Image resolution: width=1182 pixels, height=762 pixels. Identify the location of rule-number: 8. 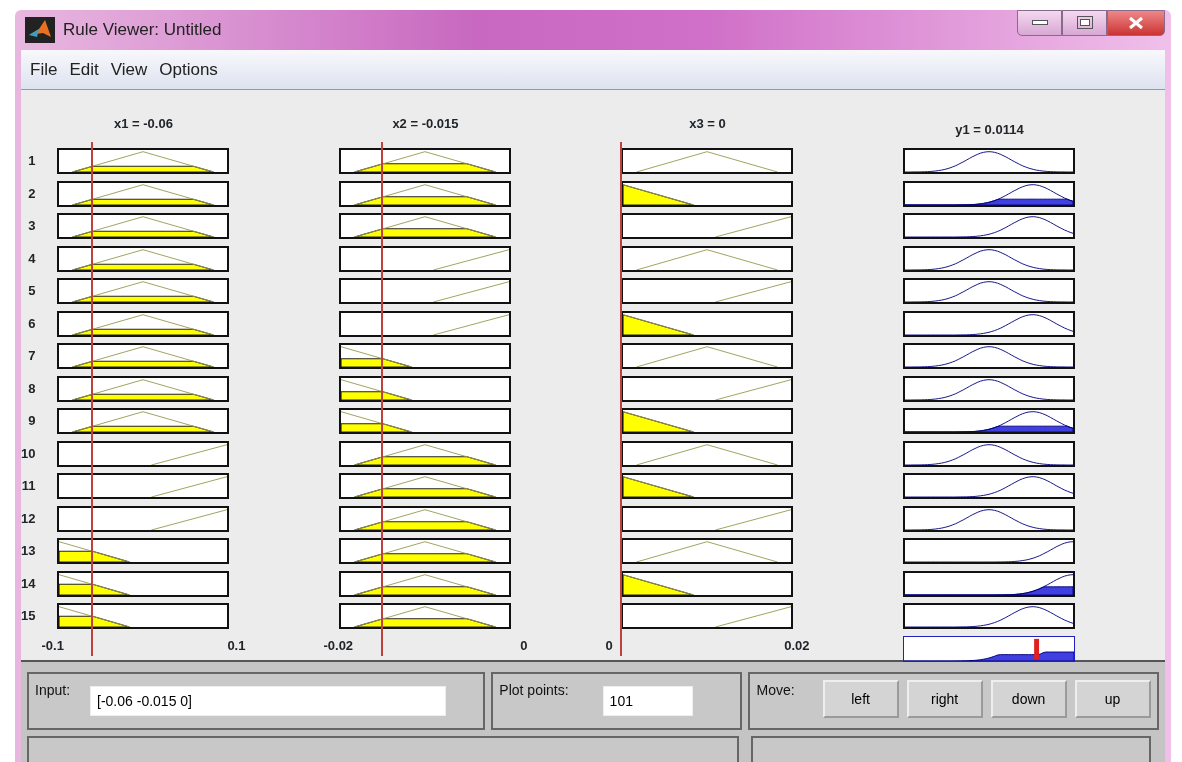
(32, 388).